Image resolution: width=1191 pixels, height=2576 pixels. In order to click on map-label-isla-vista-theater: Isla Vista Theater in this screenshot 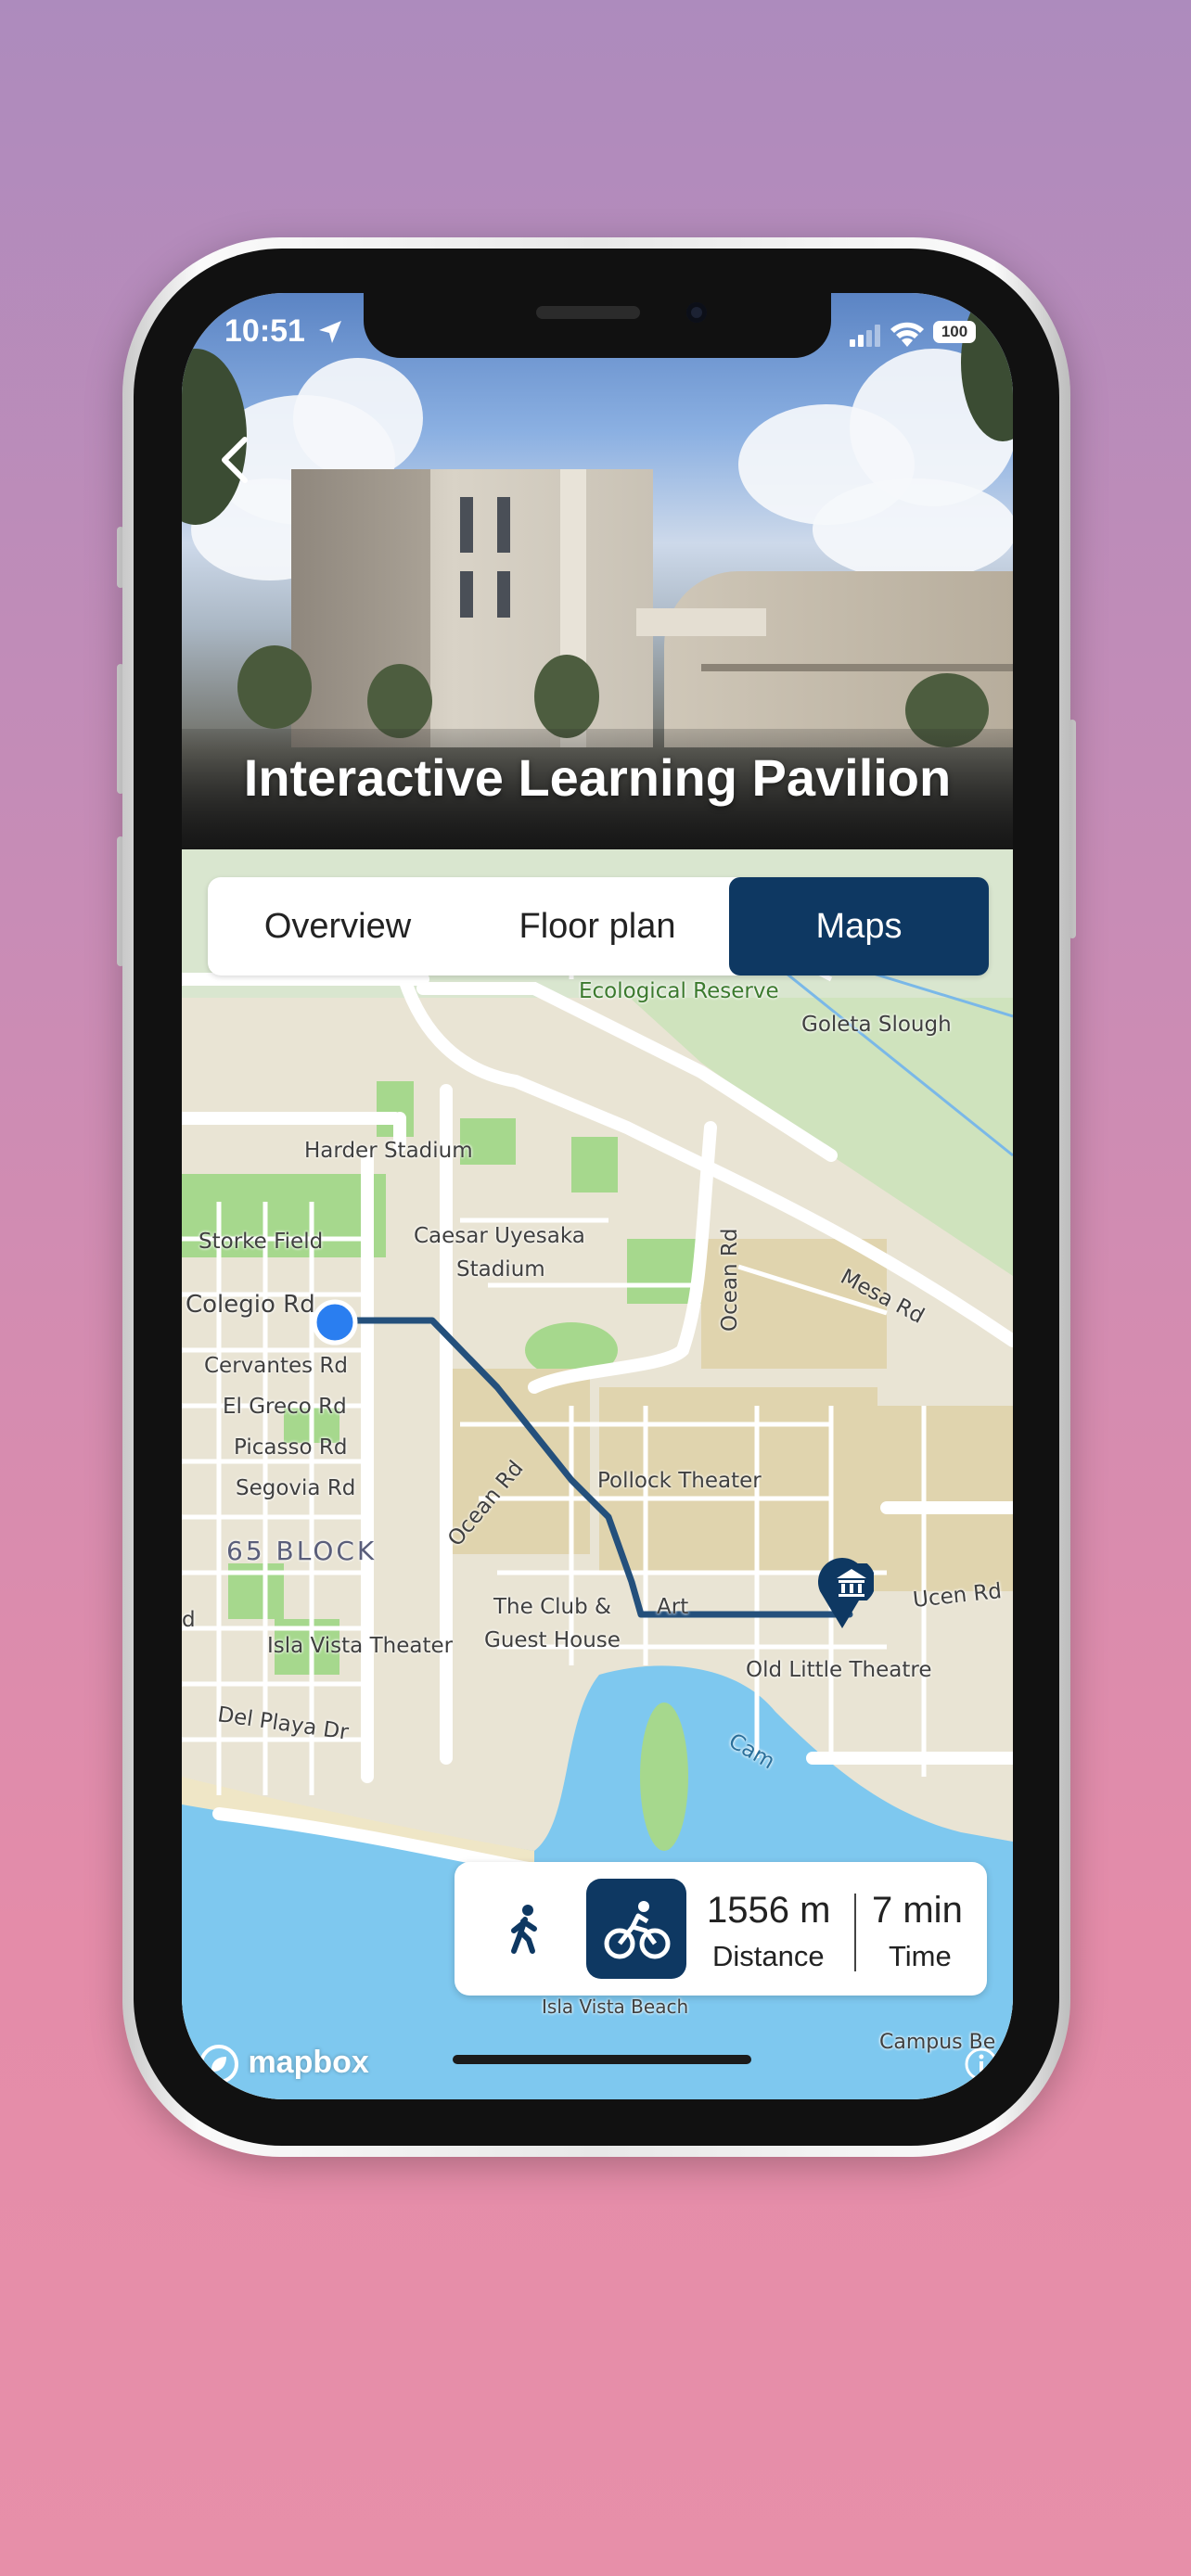, I will do `click(360, 1646)`.